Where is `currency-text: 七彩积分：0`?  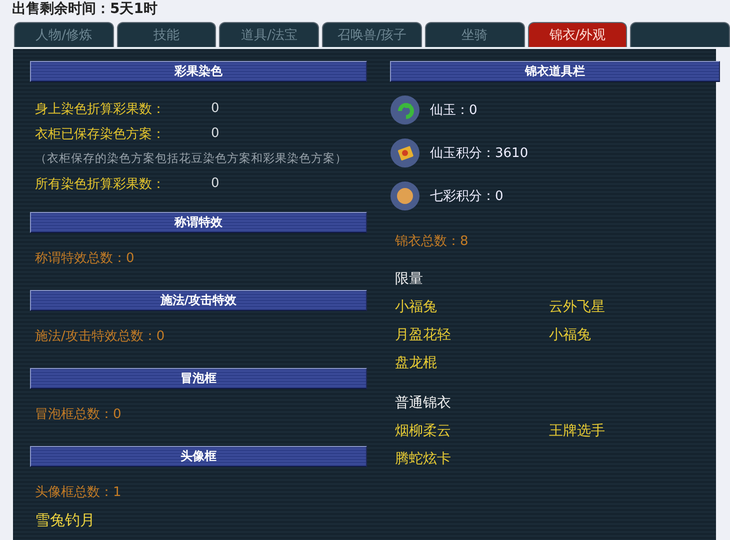 currency-text: 七彩积分：0 is located at coordinates (467, 196).